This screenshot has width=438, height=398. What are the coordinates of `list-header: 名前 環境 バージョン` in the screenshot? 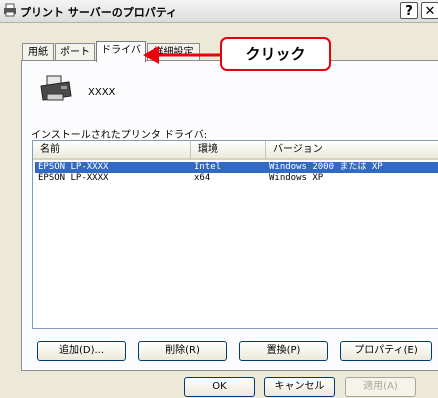 It's located at (235, 150).